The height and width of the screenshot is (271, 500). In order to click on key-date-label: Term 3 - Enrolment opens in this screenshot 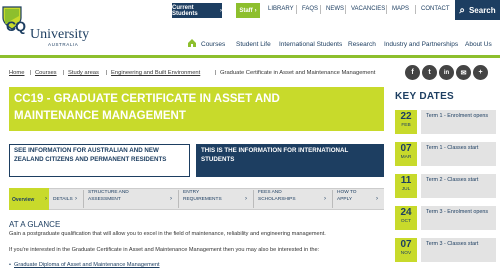, I will do `click(459, 212)`.